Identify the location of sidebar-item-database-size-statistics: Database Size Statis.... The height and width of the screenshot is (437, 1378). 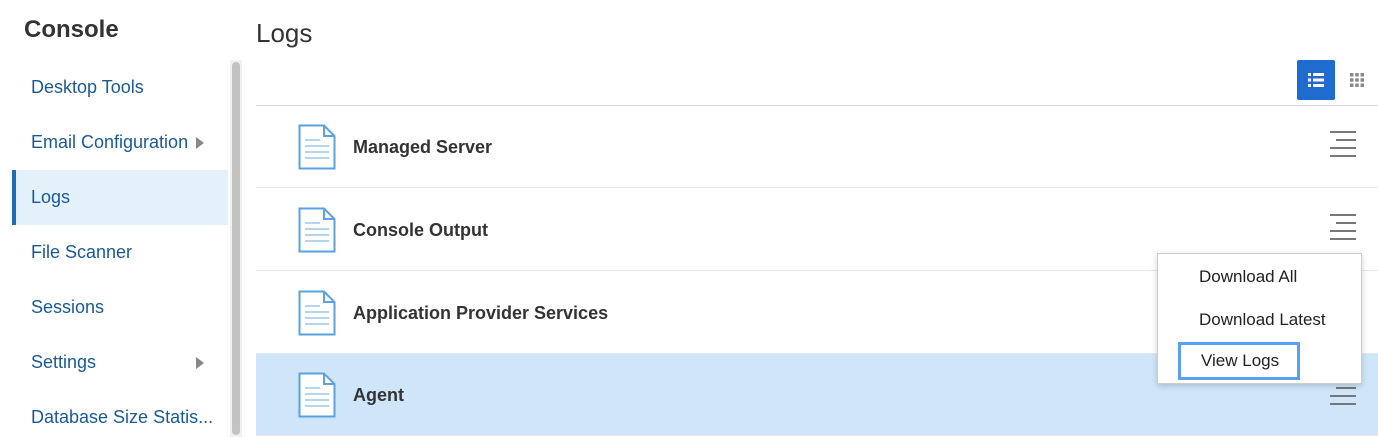
(120, 413).